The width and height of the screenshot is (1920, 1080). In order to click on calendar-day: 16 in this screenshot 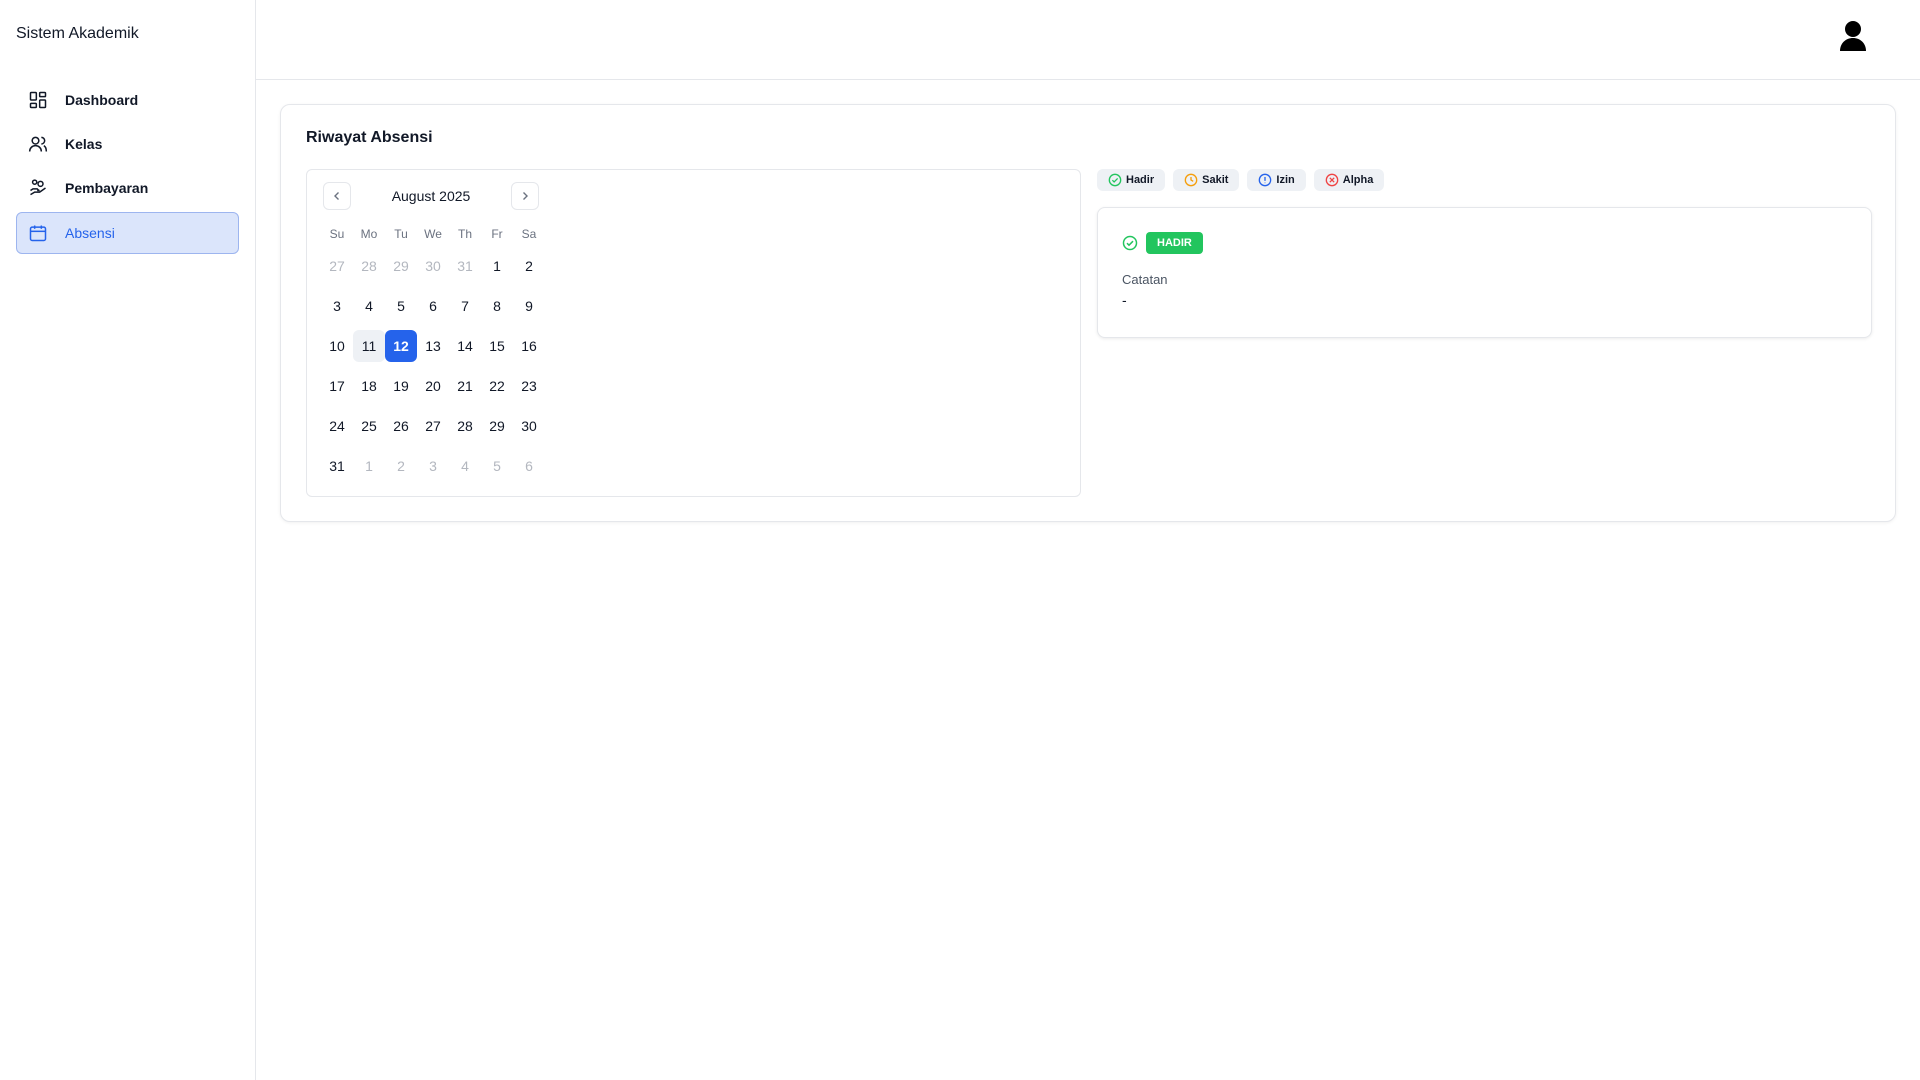, I will do `click(529, 346)`.